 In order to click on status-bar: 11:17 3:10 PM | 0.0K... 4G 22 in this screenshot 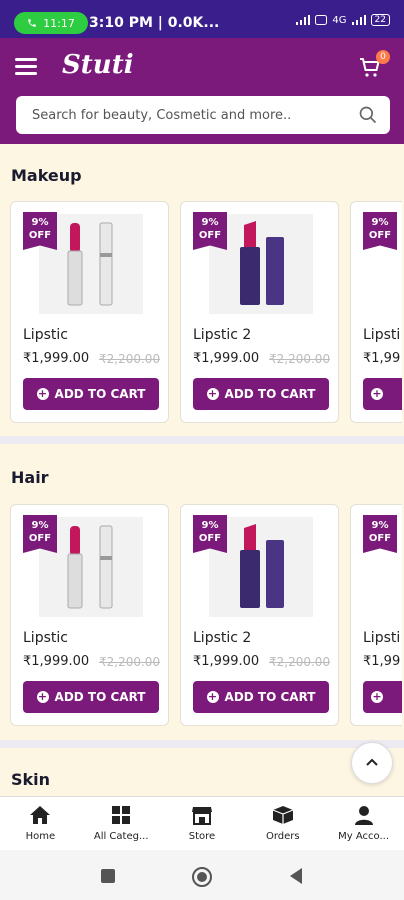, I will do `click(202, 19)`.